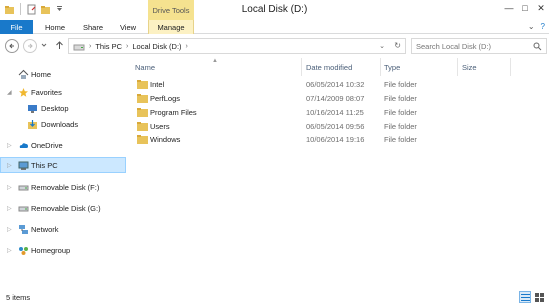  Describe the element at coordinates (156, 46) in the screenshot. I see `breadcrumb-local-disk: Local Disk (D:)` at that location.